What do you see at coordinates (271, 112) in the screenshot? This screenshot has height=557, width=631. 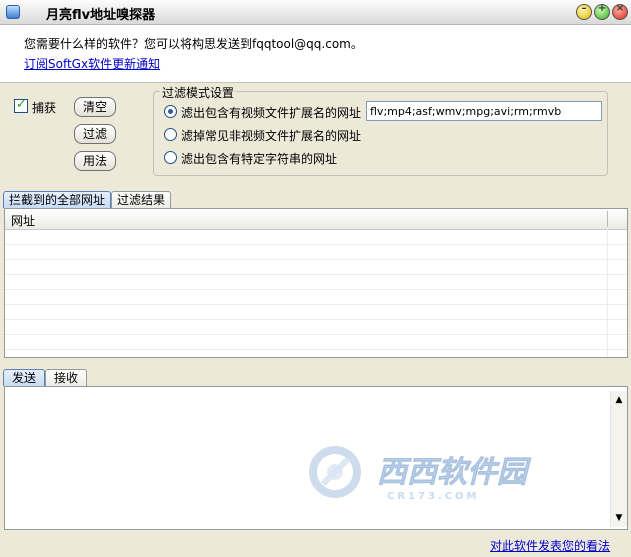 I see `radio-video-extensions-label: 滤出包含有视频文件扩展名的网址` at bounding box center [271, 112].